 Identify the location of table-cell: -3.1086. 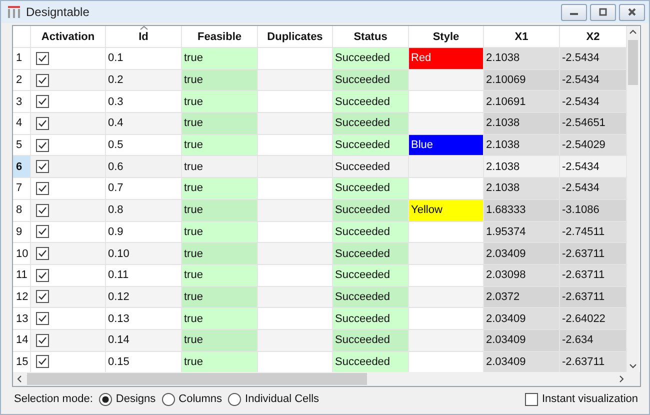
(593, 210).